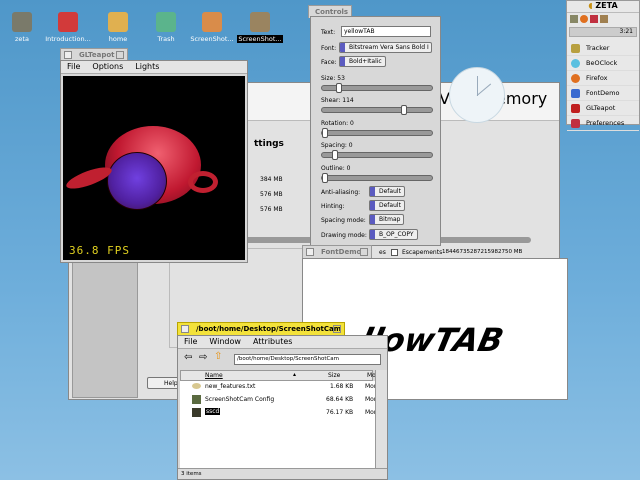  I want to click on firefox-tray-icon, so click(584, 19).